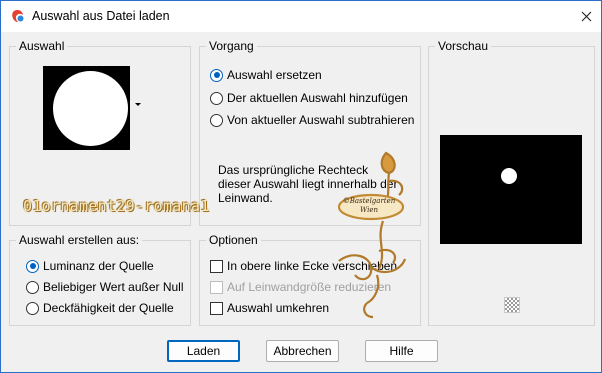 Image resolution: width=602 pixels, height=373 pixels. I want to click on abbrechen-button: Abbrechen, so click(302, 351).